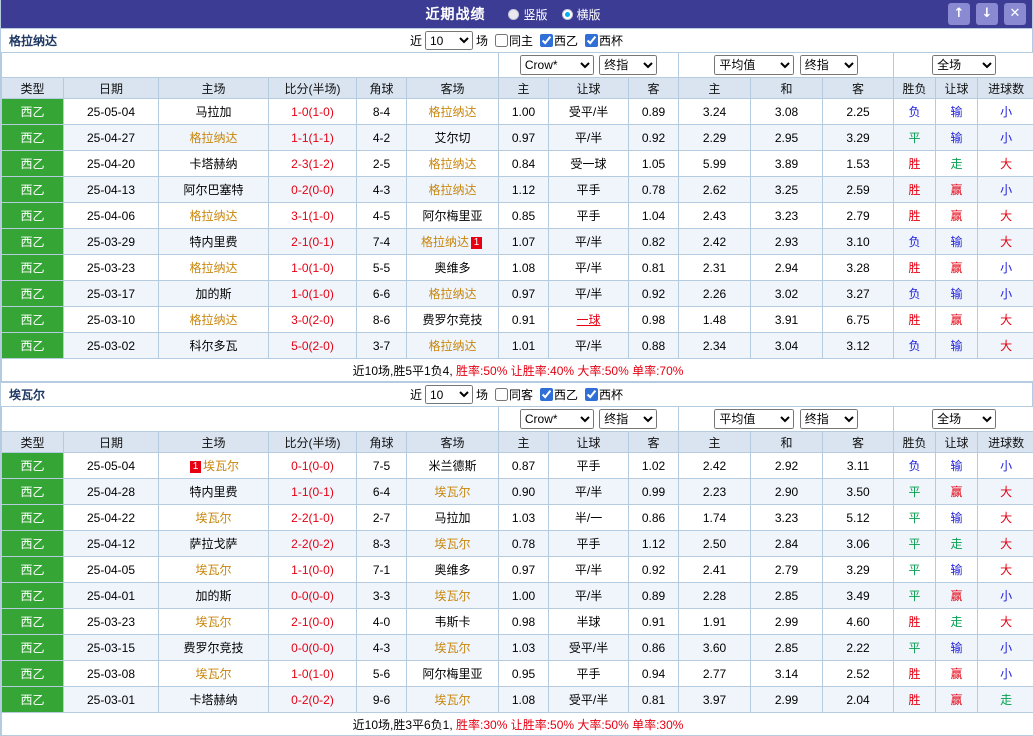 This screenshot has height=736, width=1033. What do you see at coordinates (957, 164) in the screenshot?
I see `result-handicap: 走` at bounding box center [957, 164].